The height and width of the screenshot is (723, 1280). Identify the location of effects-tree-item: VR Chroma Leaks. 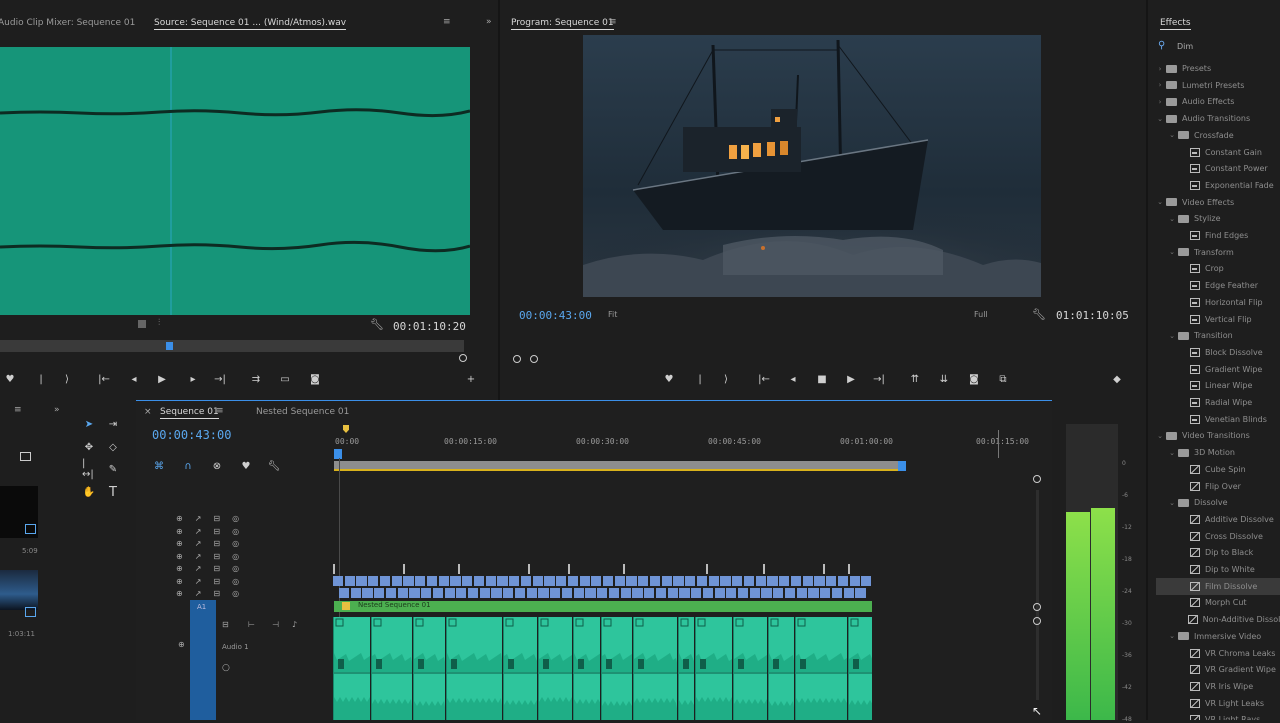
(1218, 653).